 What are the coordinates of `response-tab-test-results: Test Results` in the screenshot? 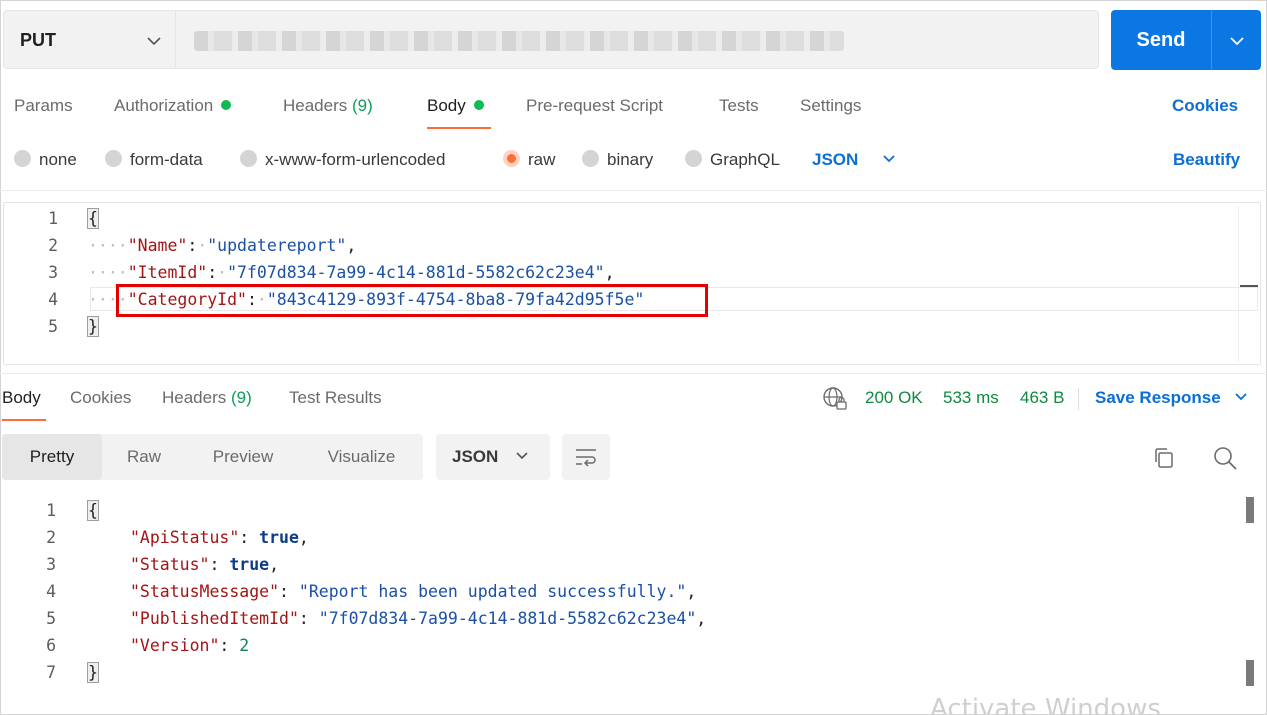 It's located at (335, 398).